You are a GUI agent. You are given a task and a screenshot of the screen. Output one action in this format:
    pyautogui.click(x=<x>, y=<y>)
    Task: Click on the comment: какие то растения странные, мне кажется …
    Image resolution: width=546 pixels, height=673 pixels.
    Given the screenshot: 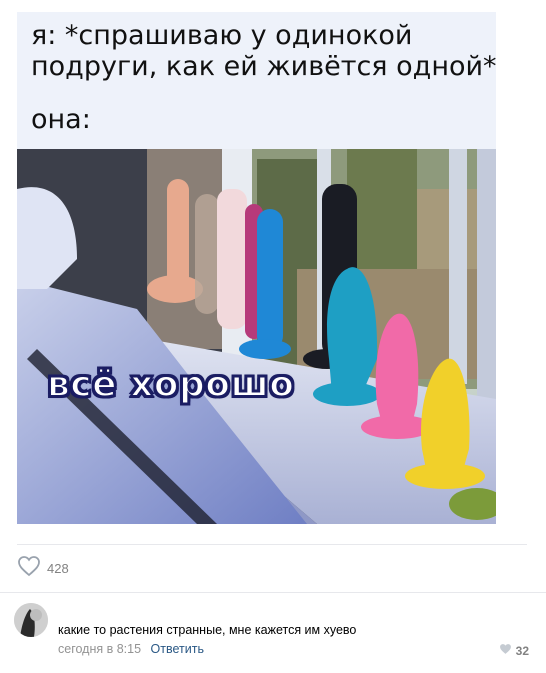 What is the action you would take?
    pyautogui.click(x=271, y=633)
    